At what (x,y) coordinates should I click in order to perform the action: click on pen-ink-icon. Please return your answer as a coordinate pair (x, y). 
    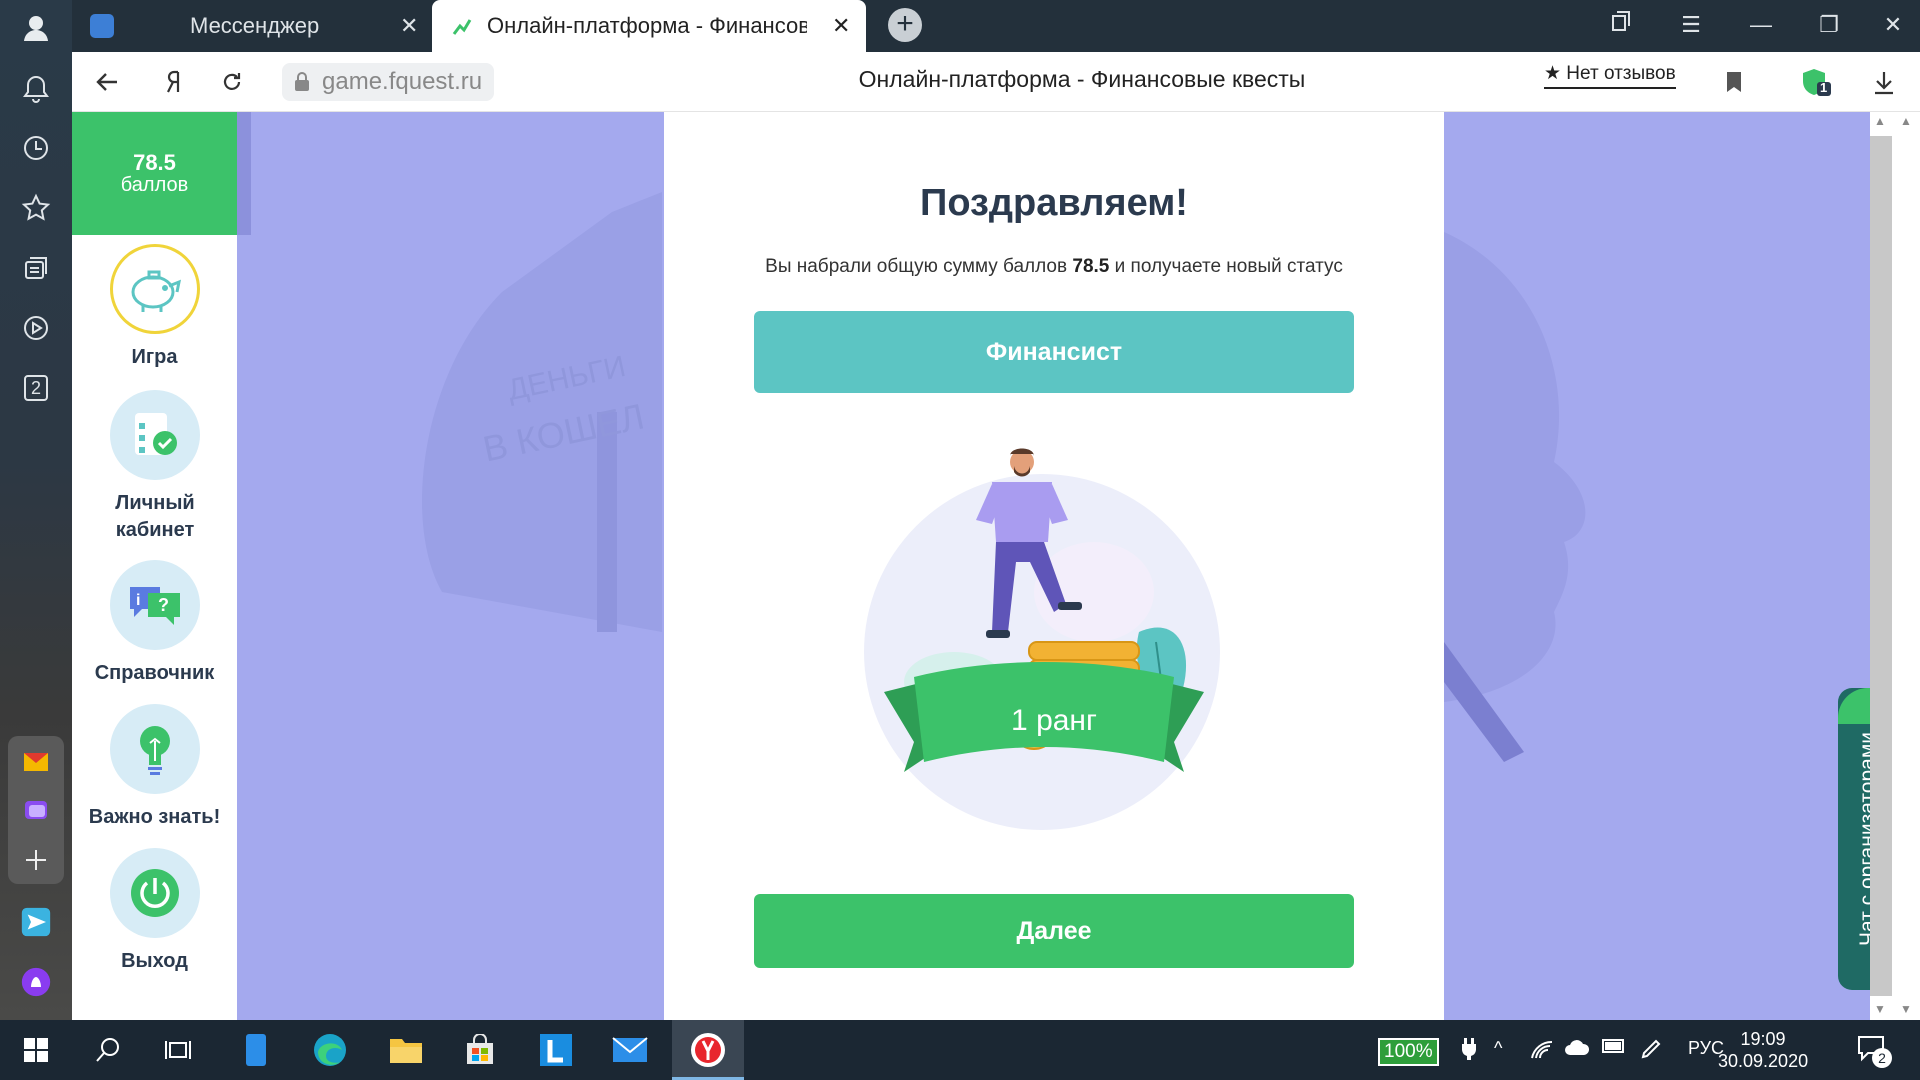
    Looking at the image, I should click on (1651, 1051).